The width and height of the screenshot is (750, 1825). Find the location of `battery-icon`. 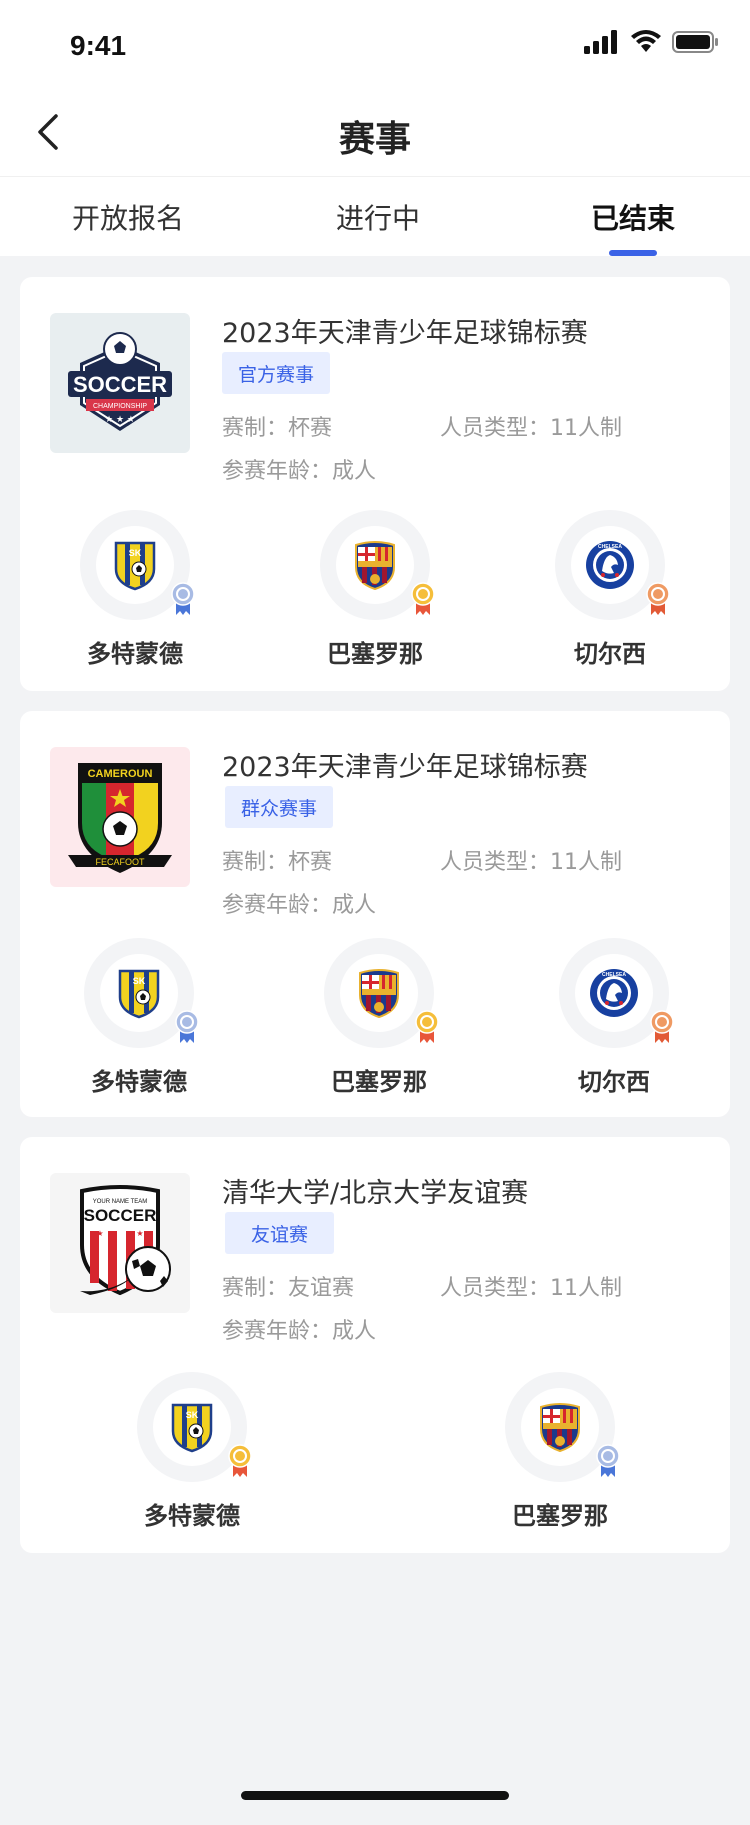

battery-icon is located at coordinates (695, 42).